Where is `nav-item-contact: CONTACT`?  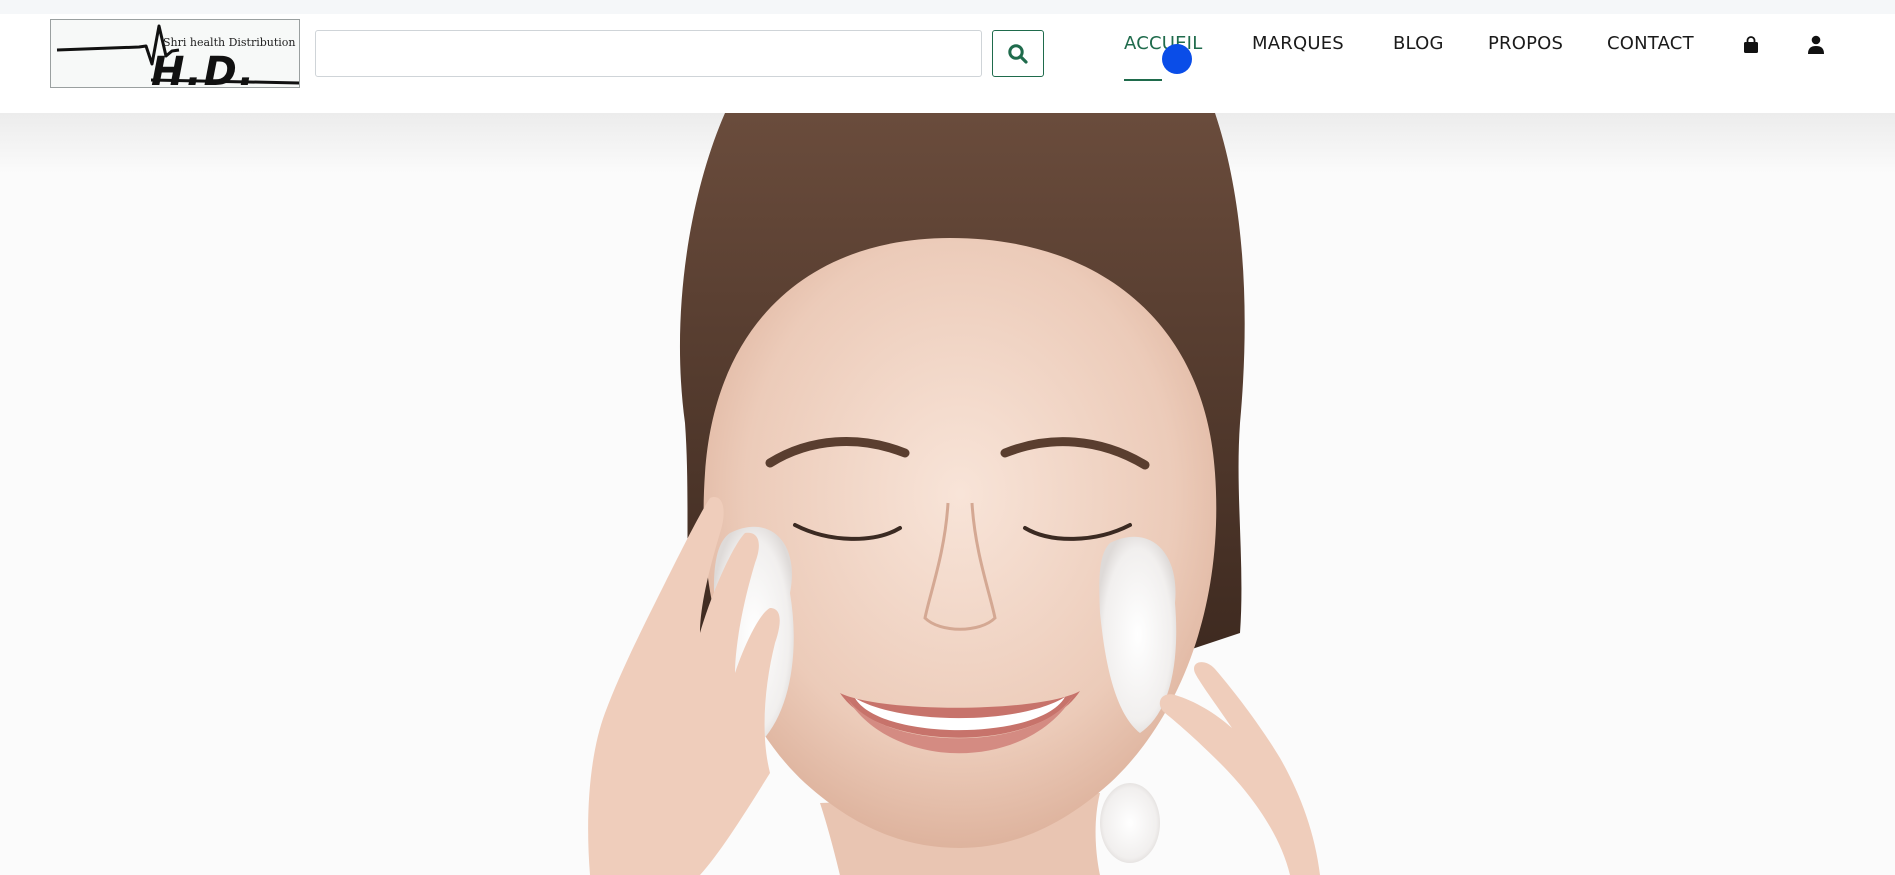
nav-item-contact: CONTACT is located at coordinates (1650, 44).